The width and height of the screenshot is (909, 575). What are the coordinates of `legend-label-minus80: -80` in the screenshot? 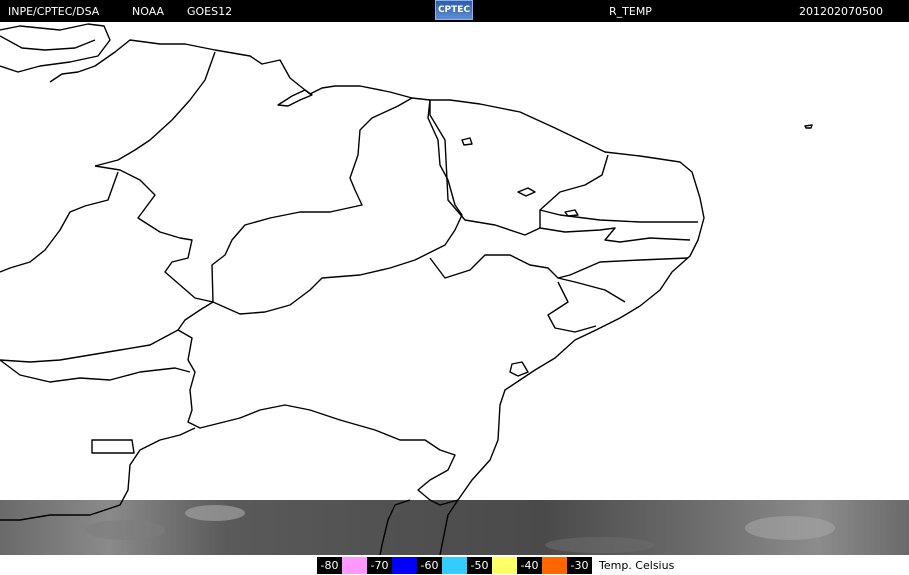 It's located at (329, 565).